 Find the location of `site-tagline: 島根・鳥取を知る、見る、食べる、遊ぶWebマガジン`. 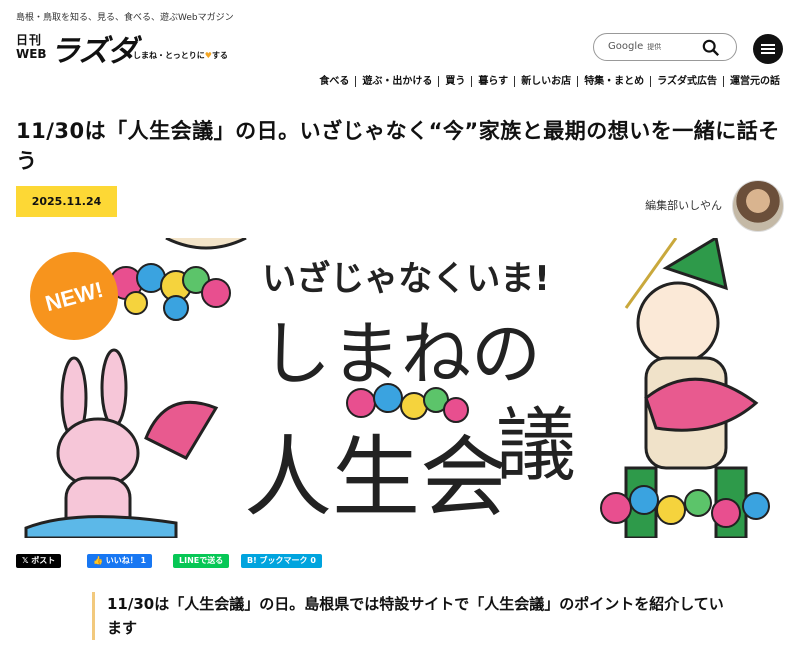

site-tagline: 島根・鳥取を知る、見る、食べる、遊ぶWebマガジン is located at coordinates (125, 18).